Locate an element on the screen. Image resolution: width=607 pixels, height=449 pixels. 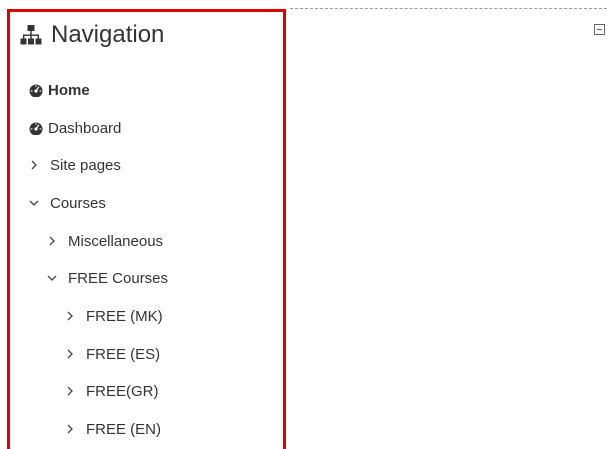
block-region-border is located at coordinates (448, 8).